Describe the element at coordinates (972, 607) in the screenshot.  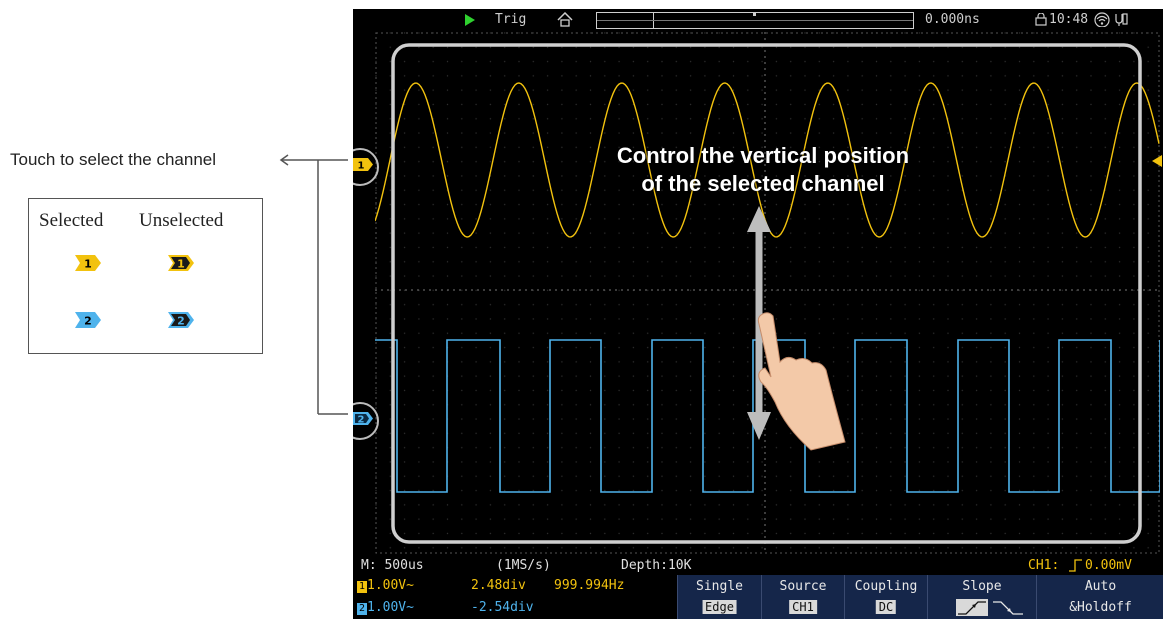
I see `slope-rising-icon` at that location.